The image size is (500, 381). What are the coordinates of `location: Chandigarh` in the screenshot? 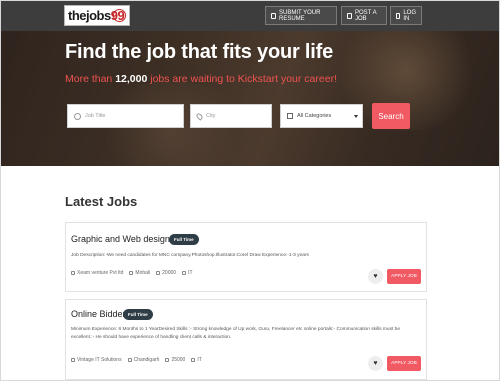 It's located at (143, 360).